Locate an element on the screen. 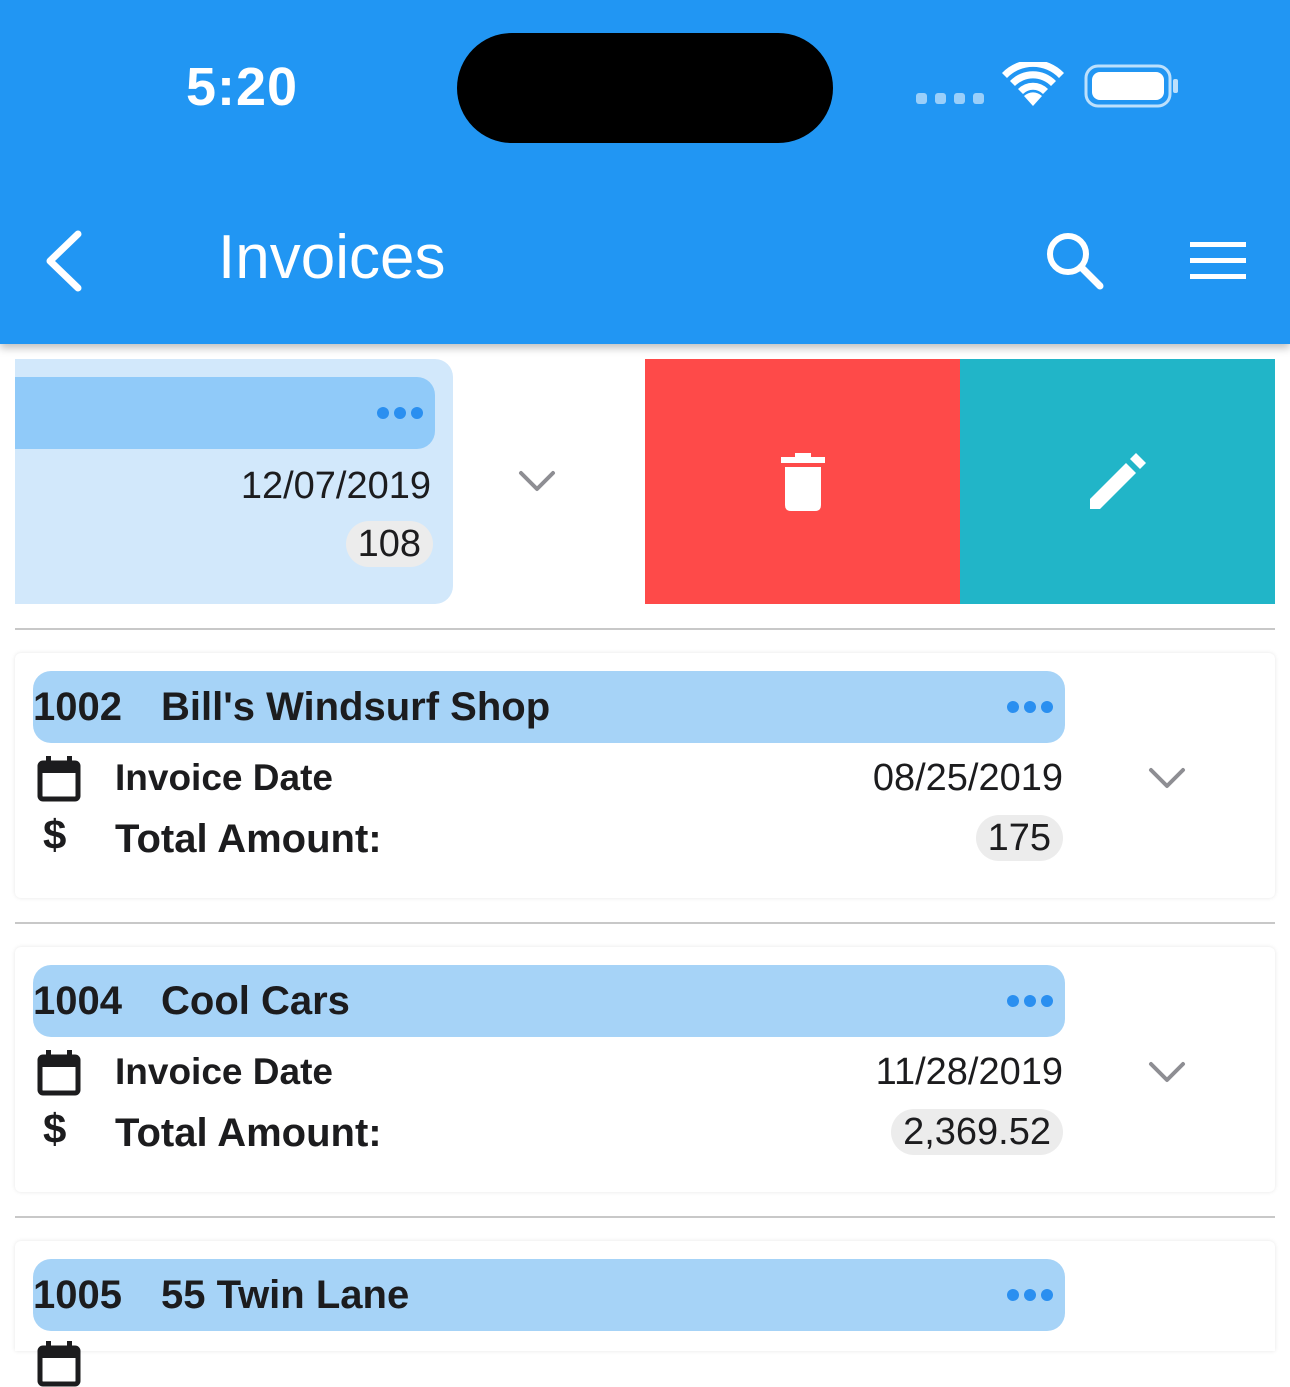  invoice-card-header: 1002 Bill's Windsurf Shop is located at coordinates (549, 707).